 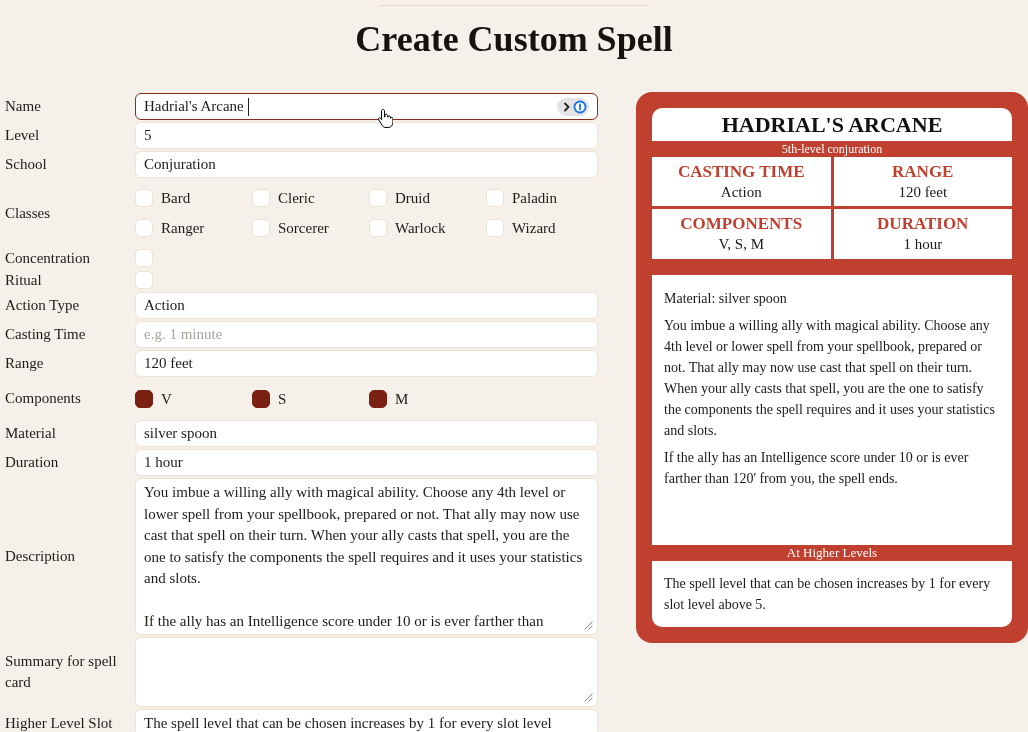 What do you see at coordinates (366, 672) in the screenshot?
I see `textarea-field` at bounding box center [366, 672].